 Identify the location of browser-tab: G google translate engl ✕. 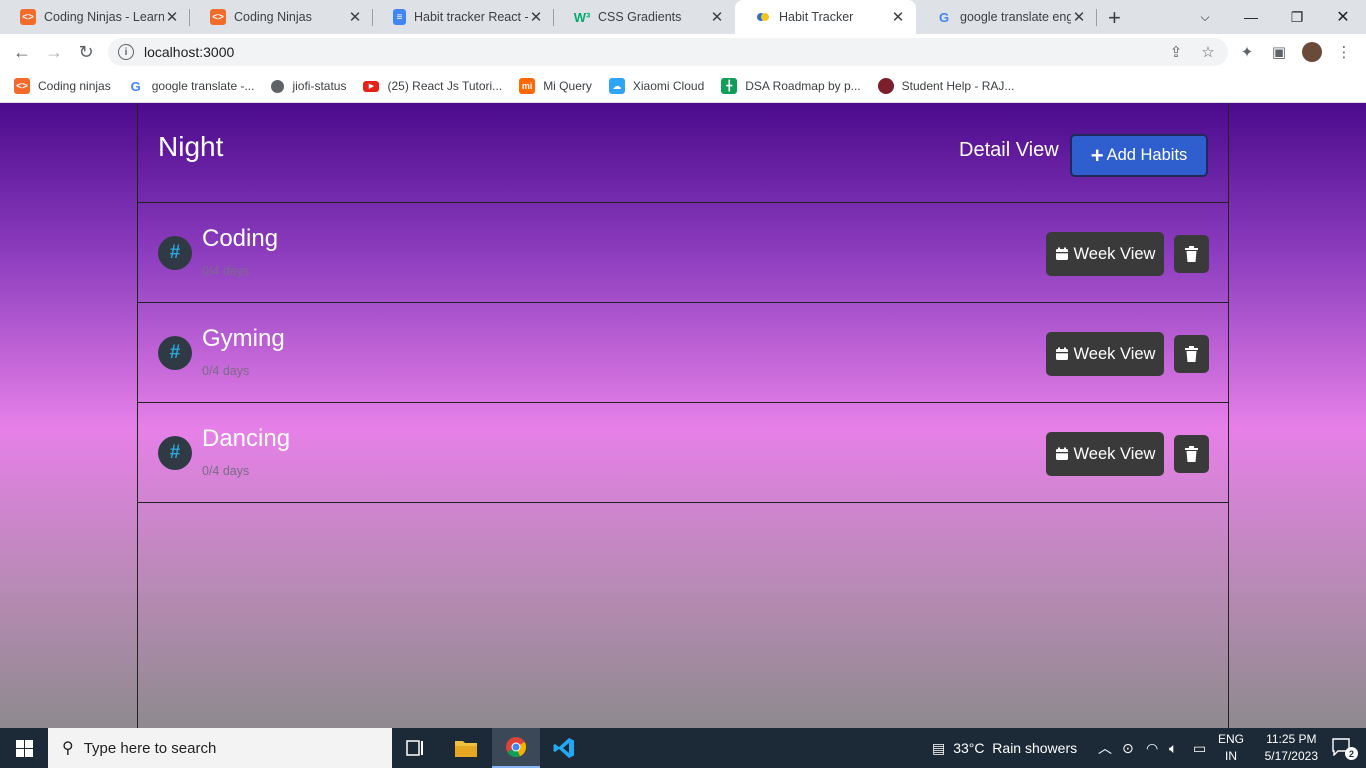
(1006, 17).